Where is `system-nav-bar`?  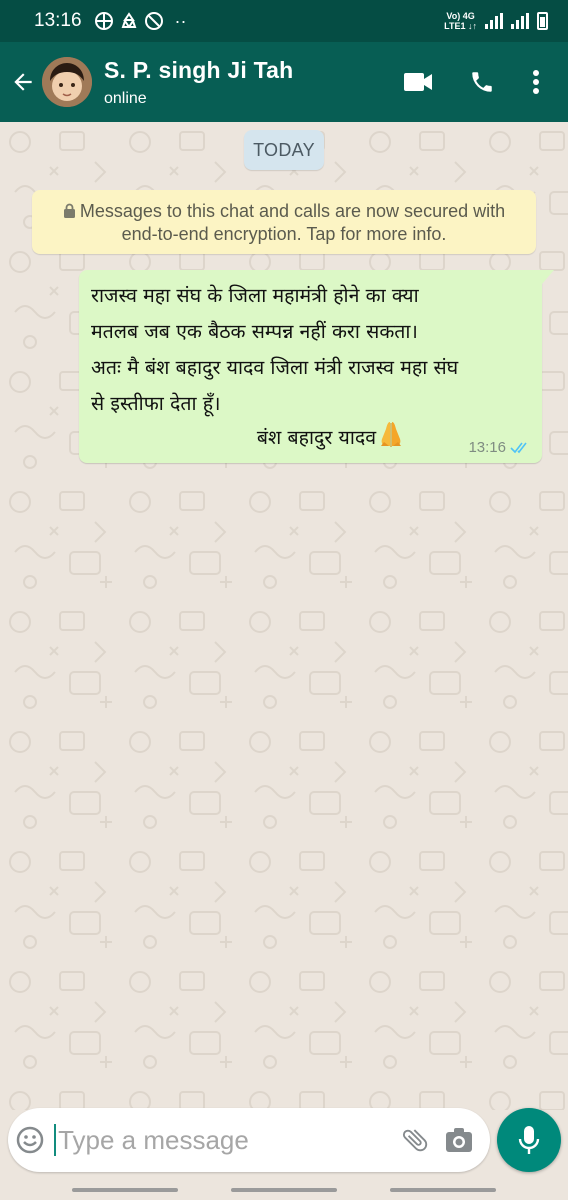 system-nav-bar is located at coordinates (284, 1189).